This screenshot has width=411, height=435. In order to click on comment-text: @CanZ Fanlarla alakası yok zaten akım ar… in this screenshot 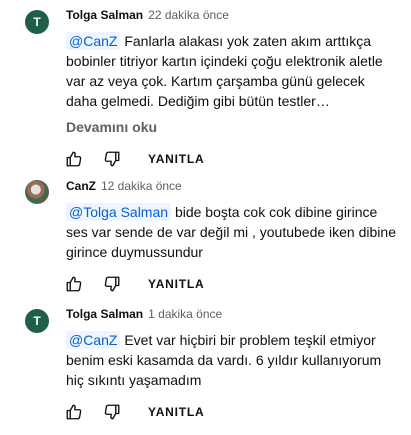, I will do `click(231, 71)`.